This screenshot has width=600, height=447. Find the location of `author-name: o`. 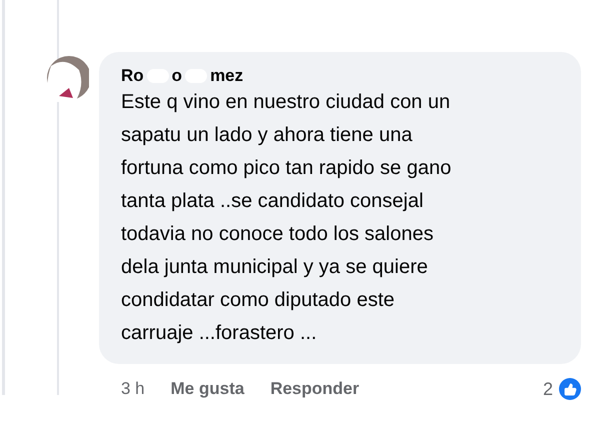

author-name: o is located at coordinates (177, 76).